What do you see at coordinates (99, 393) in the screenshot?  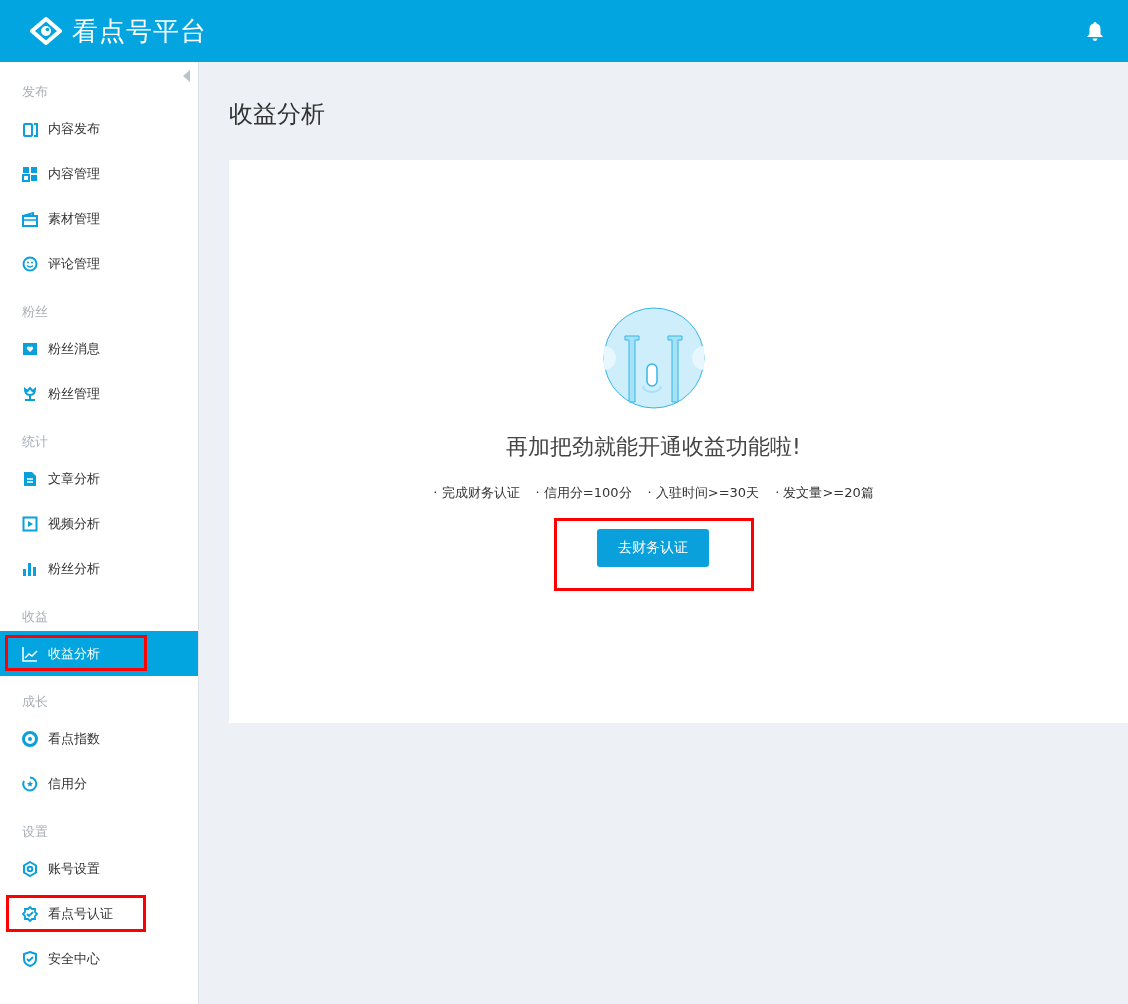 I see `sidebar-item: 粉丝管理` at bounding box center [99, 393].